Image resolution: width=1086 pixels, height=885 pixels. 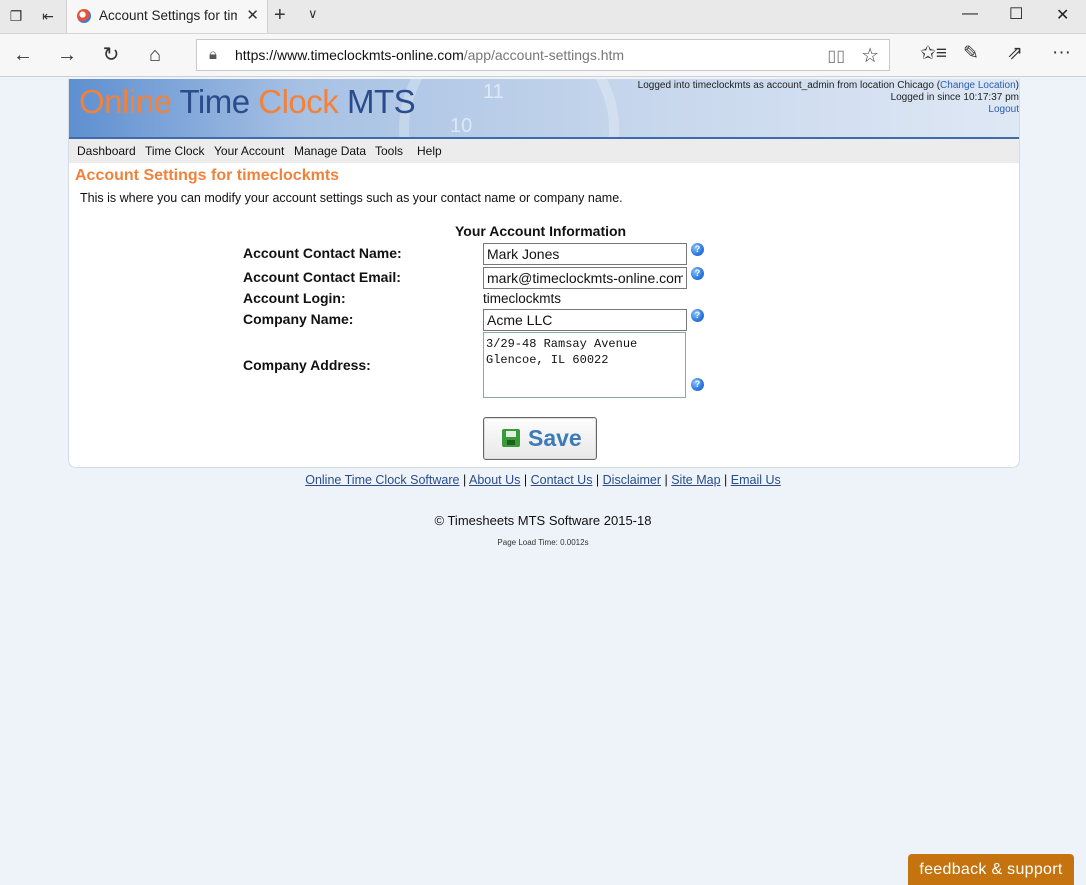 What do you see at coordinates (307, 365) in the screenshot?
I see `company-address-label: Company Address:` at bounding box center [307, 365].